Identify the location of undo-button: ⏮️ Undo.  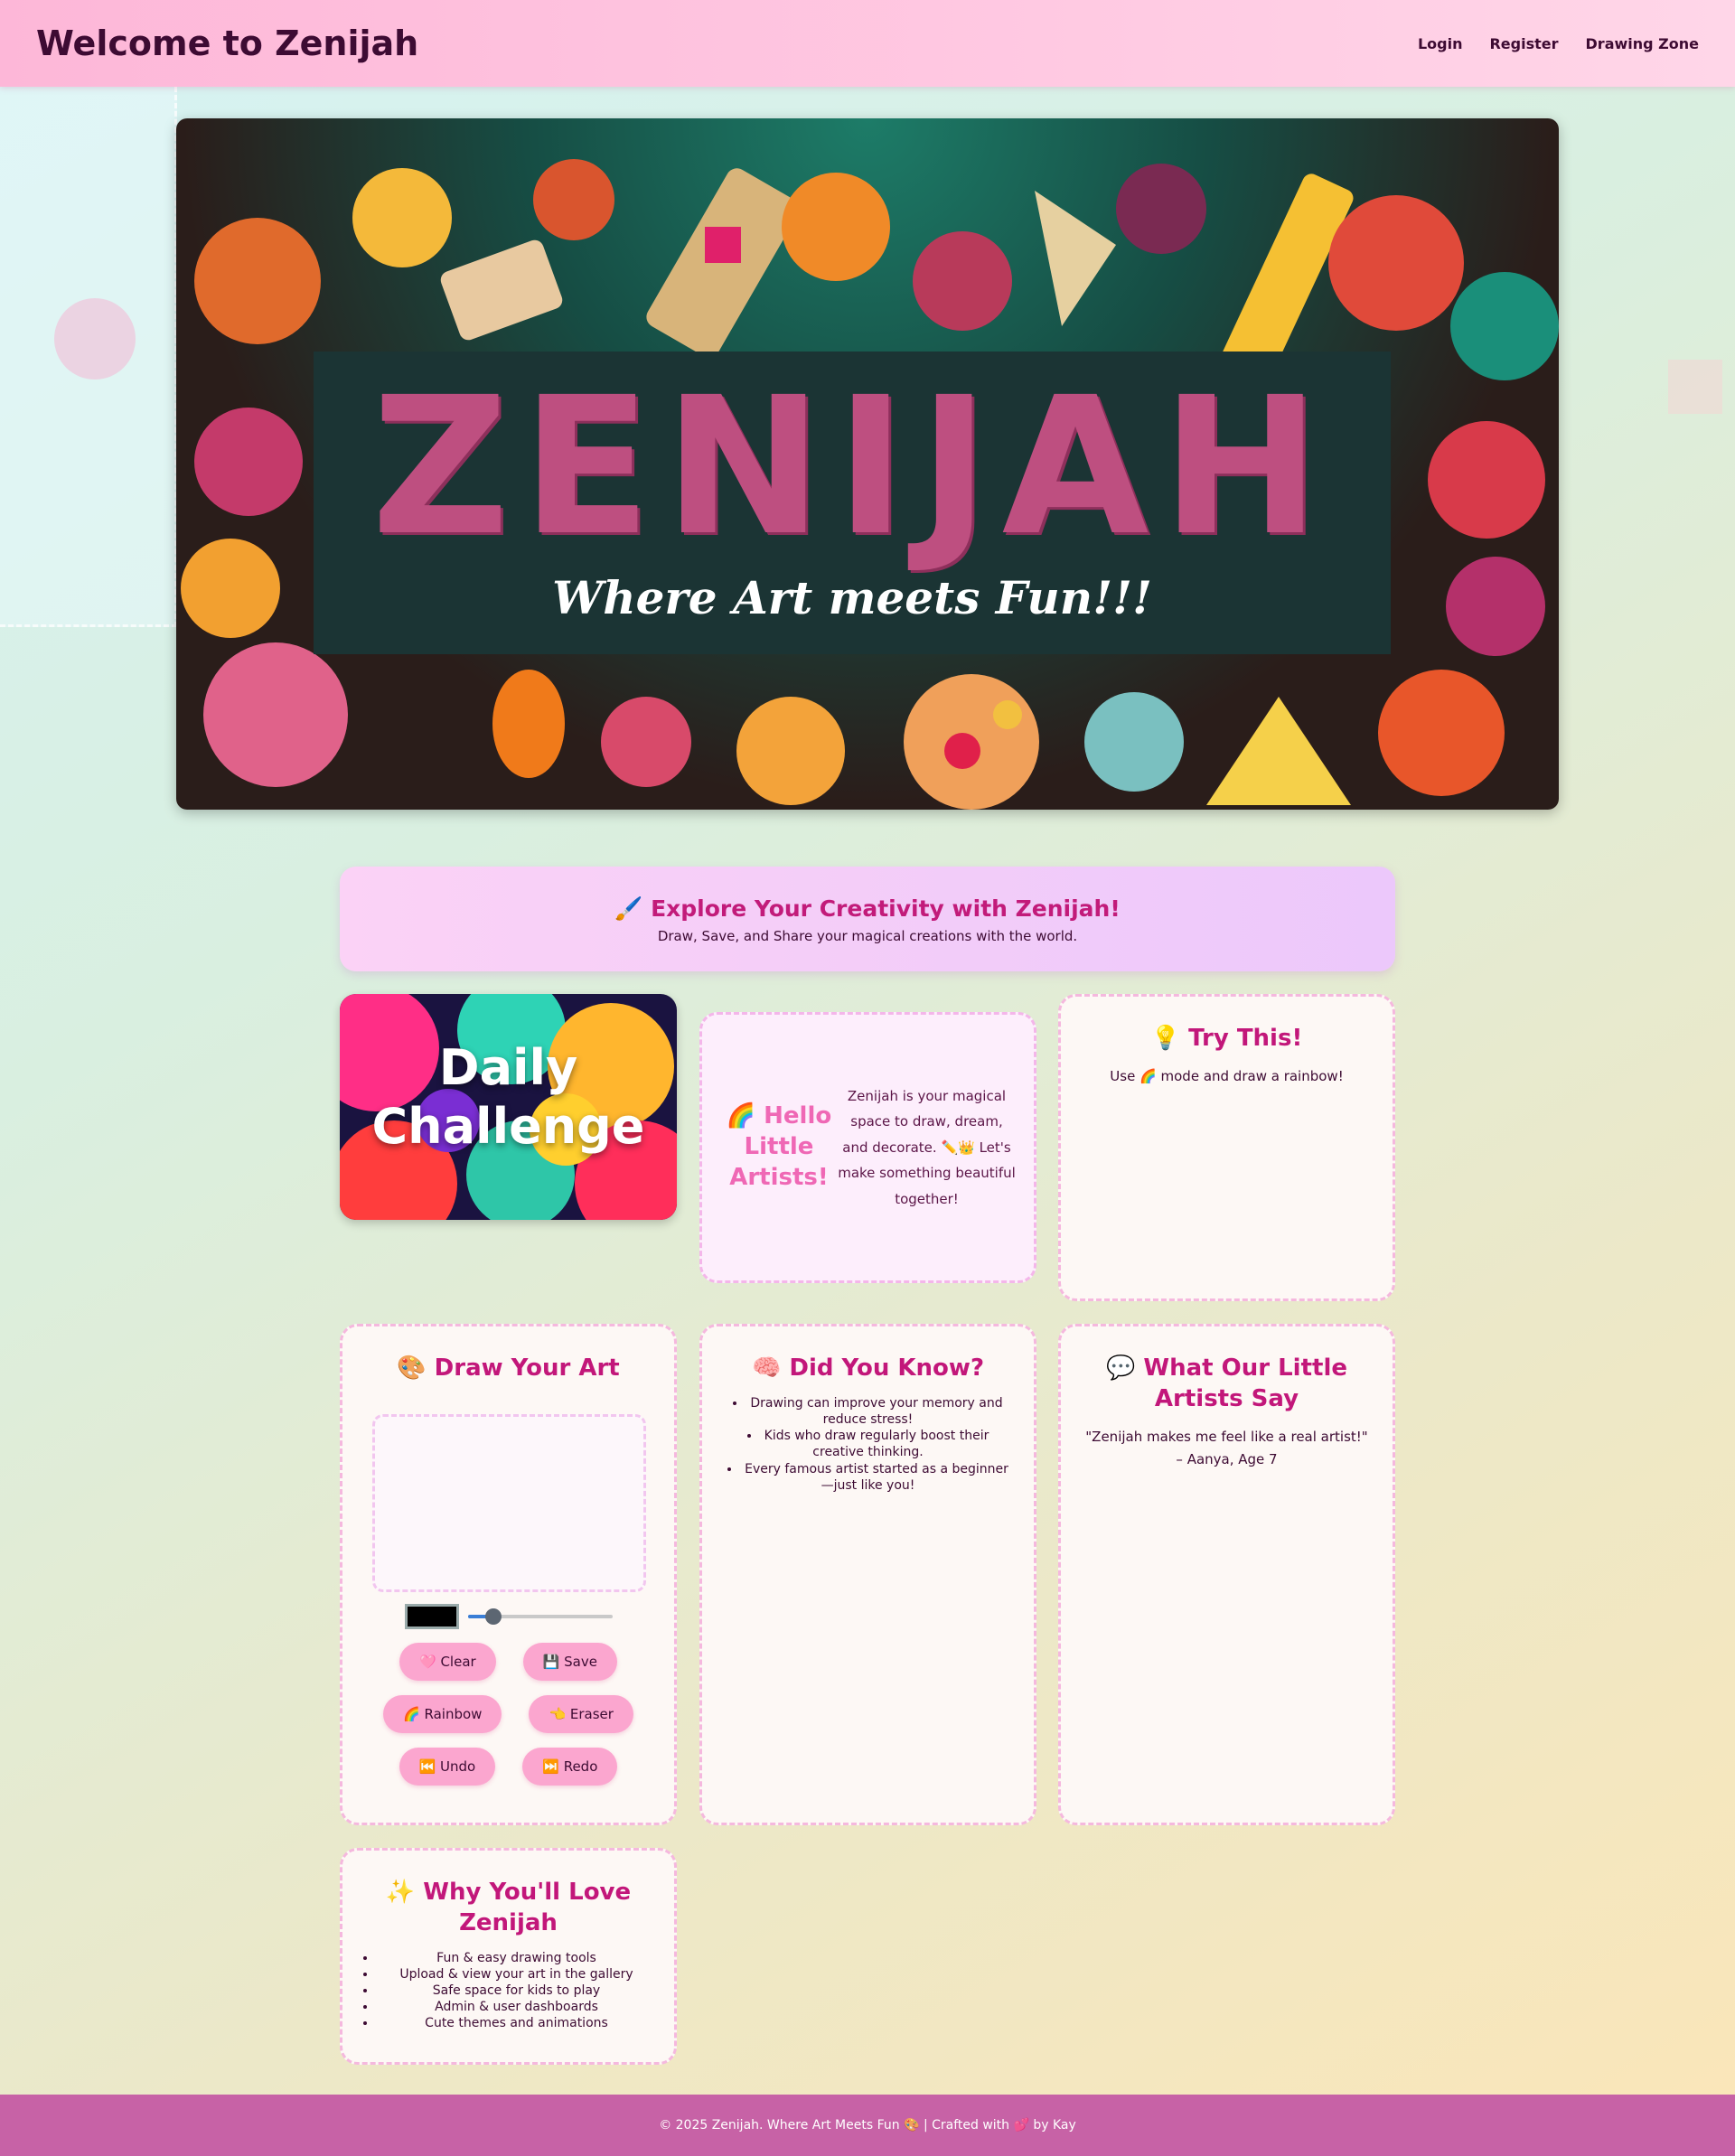
(448, 1767).